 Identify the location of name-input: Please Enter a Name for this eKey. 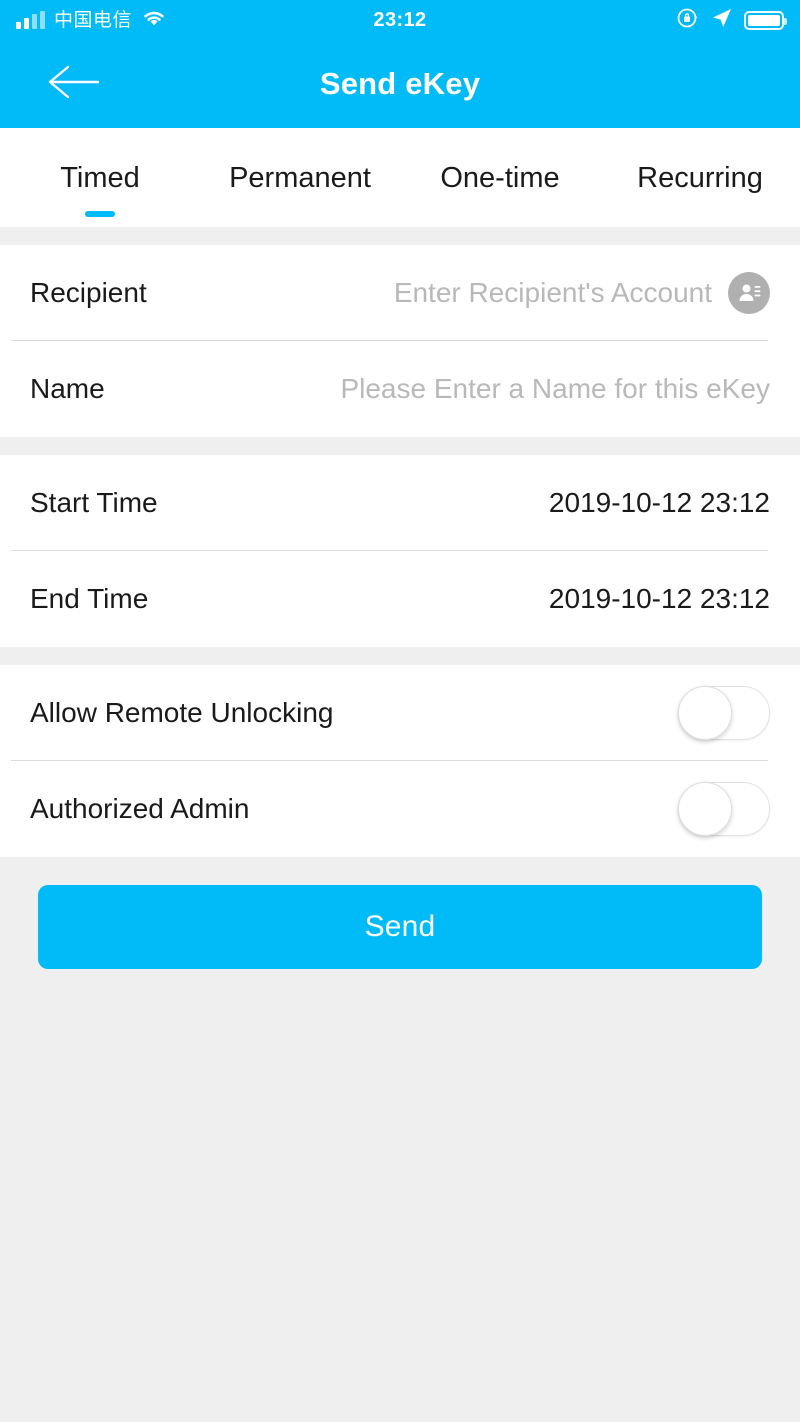
(555, 389).